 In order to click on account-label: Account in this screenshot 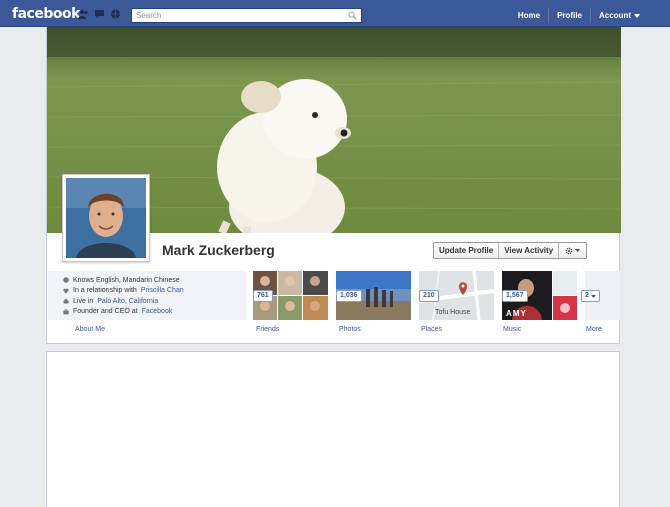, I will do `click(615, 15)`.